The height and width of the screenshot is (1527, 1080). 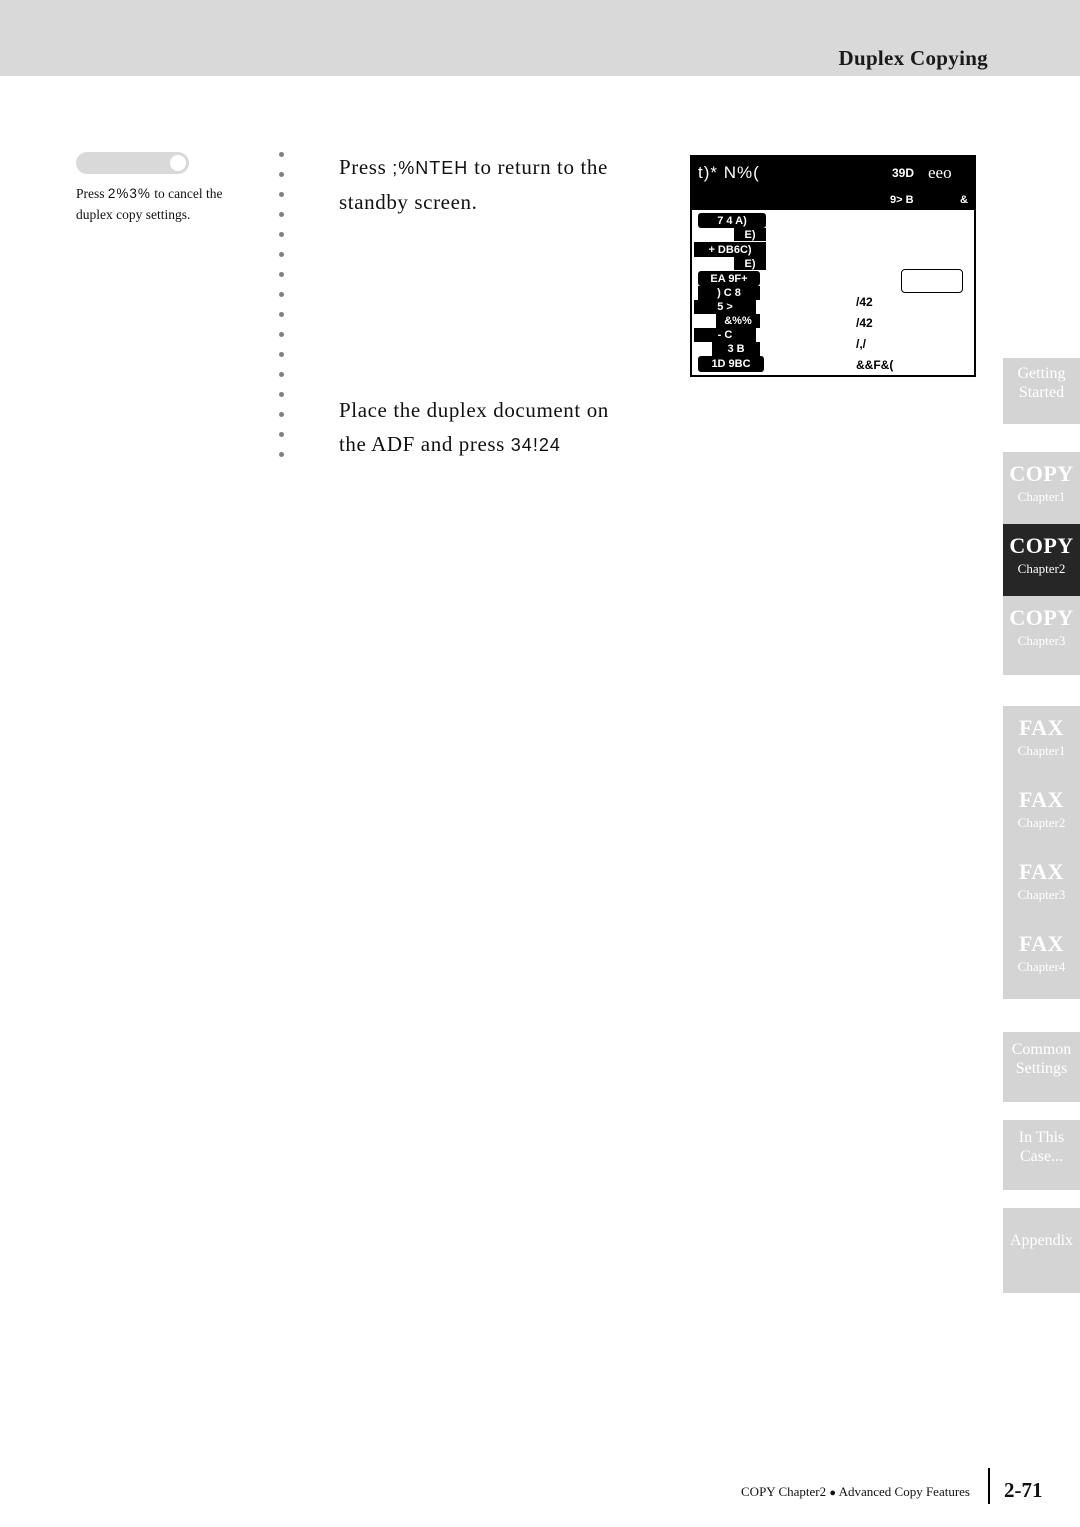 I want to click on tab-fax-chapter3-sub: Chapter3, so click(x=1041, y=894).